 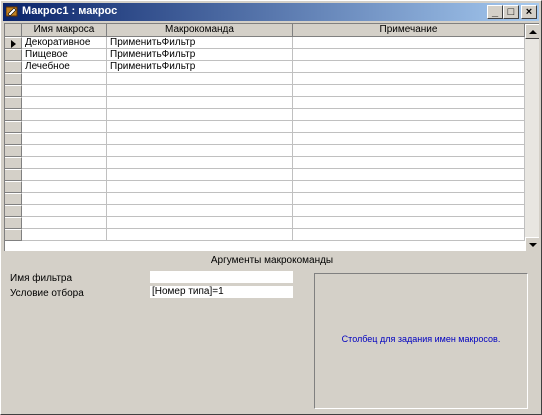 What do you see at coordinates (64, 30) in the screenshot?
I see `column-header-macro-name: Имя макроса` at bounding box center [64, 30].